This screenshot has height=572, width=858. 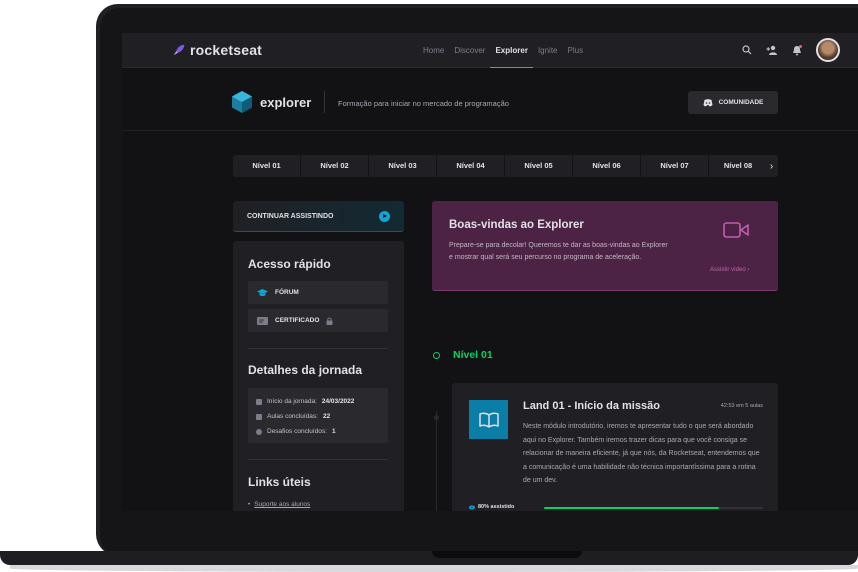 I want to click on brand-name: rocketseat, so click(x=226, y=50).